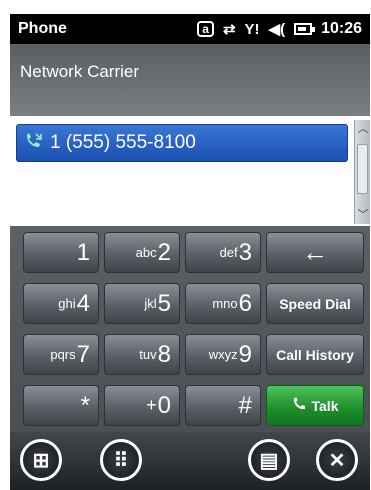 The height and width of the screenshot is (490, 371). What do you see at coordinates (363, 215) in the screenshot?
I see `scroll-down-icon: ﹀` at bounding box center [363, 215].